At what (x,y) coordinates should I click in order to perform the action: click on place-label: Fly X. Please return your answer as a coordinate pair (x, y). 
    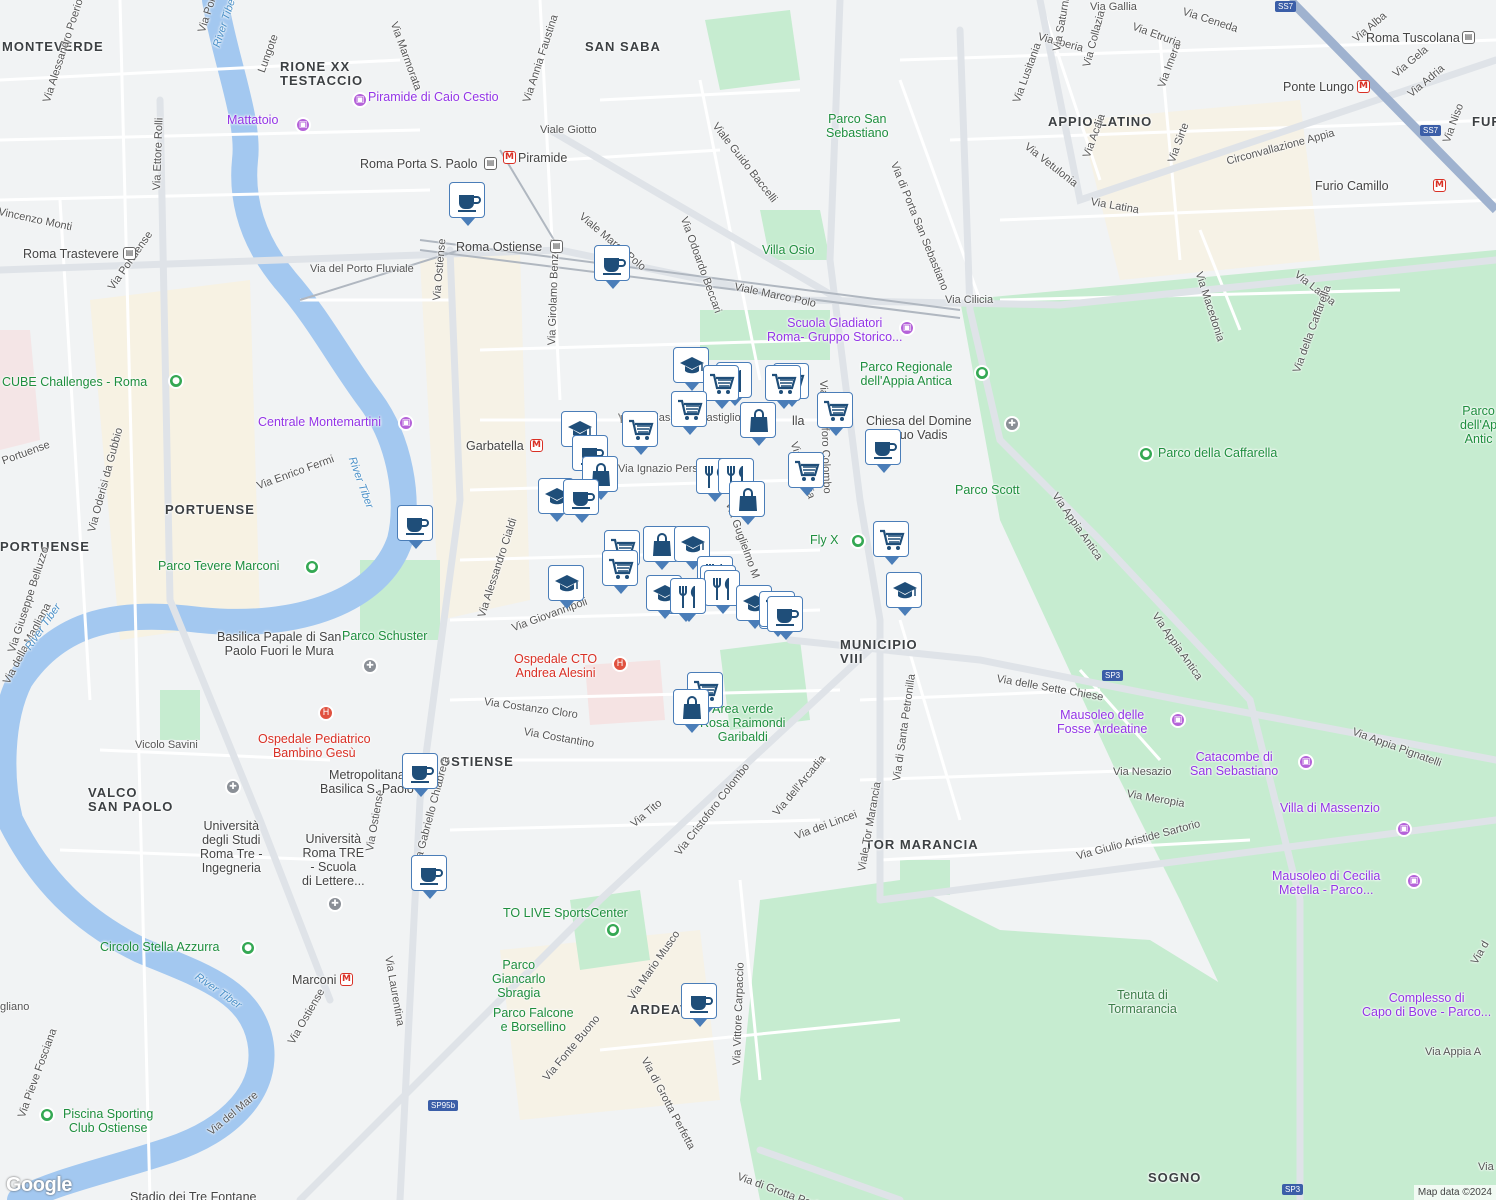
    Looking at the image, I should click on (824, 540).